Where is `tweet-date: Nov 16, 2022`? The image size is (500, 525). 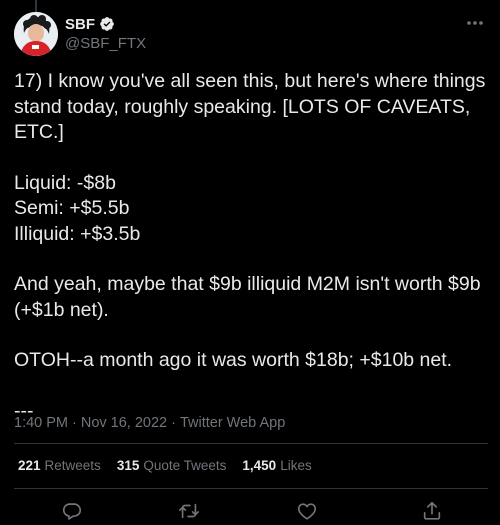 tweet-date: Nov 16, 2022 is located at coordinates (124, 423).